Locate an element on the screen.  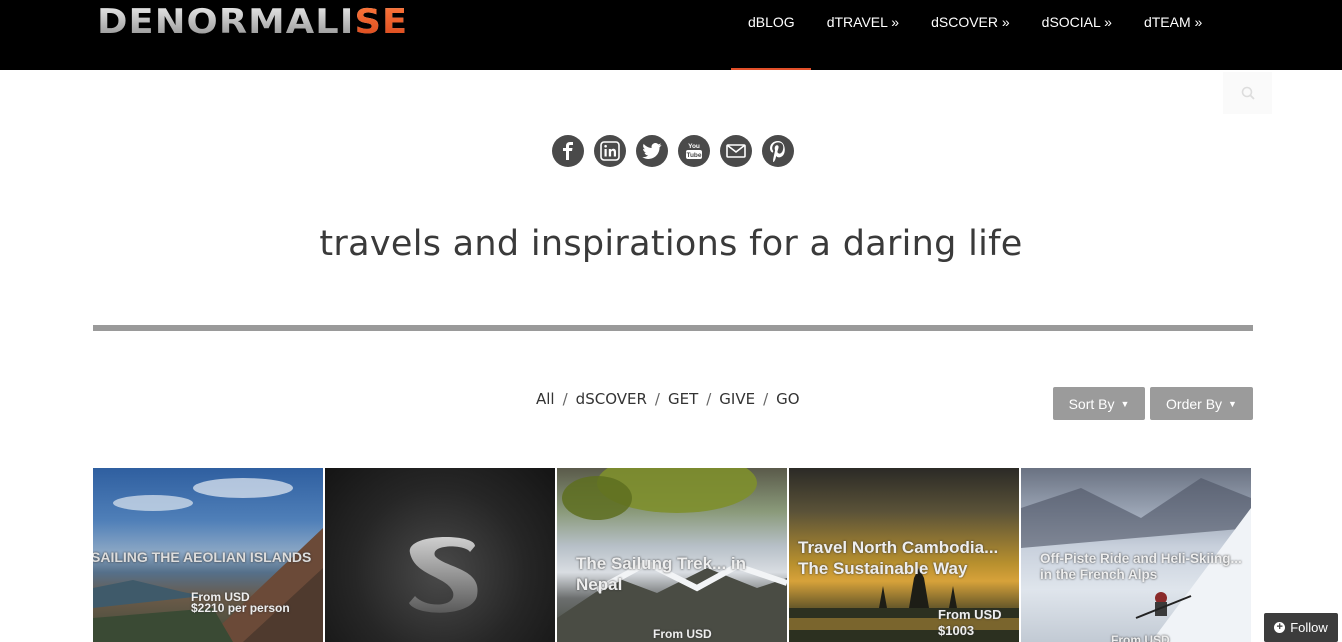
tile-price: $2210 per person is located at coordinates (240, 608).